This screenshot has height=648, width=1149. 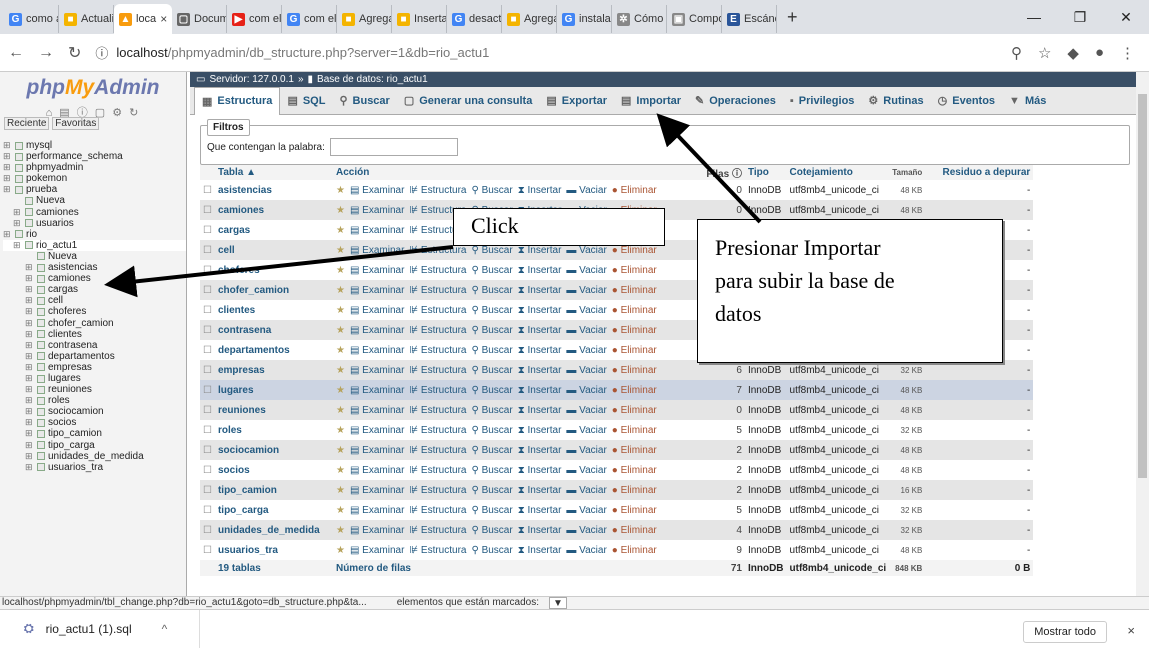 I want to click on arrow-to-rio-actu1, so click(x=279, y=271).